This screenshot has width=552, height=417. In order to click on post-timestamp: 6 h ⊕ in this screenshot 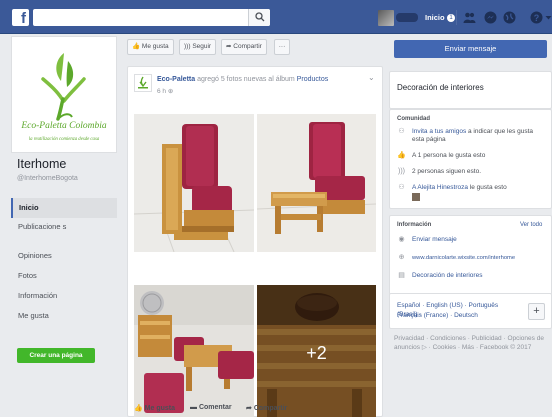, I will do `click(165, 91)`.